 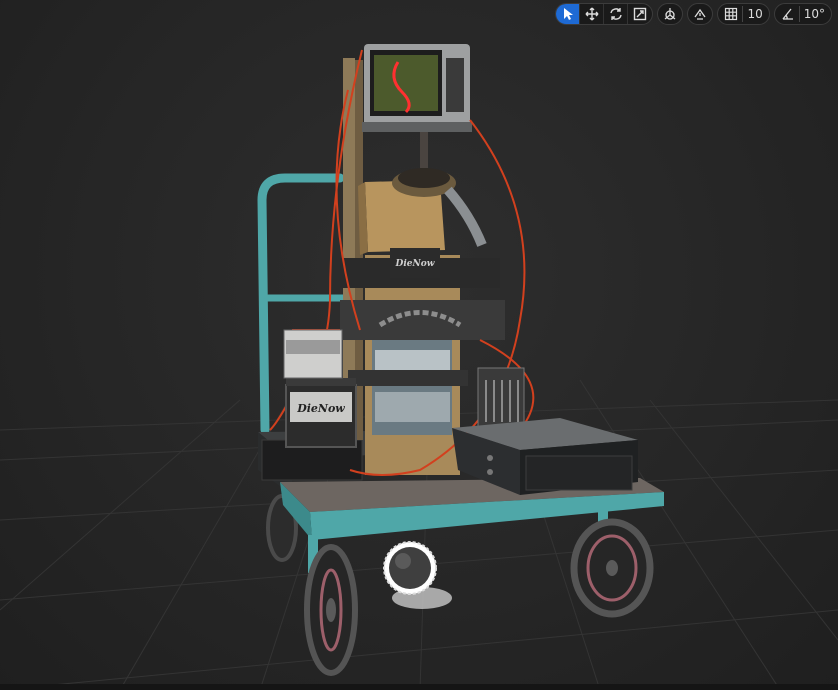 I want to click on surface-snap-button, so click(x=700, y=14).